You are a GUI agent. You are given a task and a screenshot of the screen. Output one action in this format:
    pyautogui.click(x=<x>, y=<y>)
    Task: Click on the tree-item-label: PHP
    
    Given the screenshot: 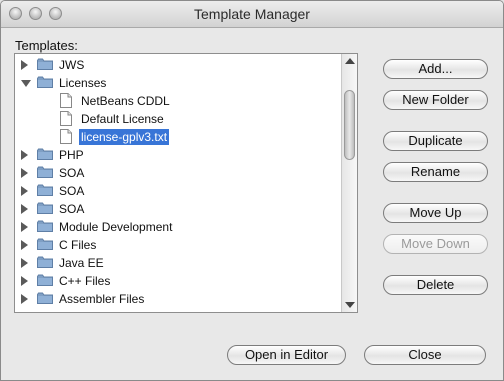 What is the action you would take?
    pyautogui.click(x=71, y=155)
    